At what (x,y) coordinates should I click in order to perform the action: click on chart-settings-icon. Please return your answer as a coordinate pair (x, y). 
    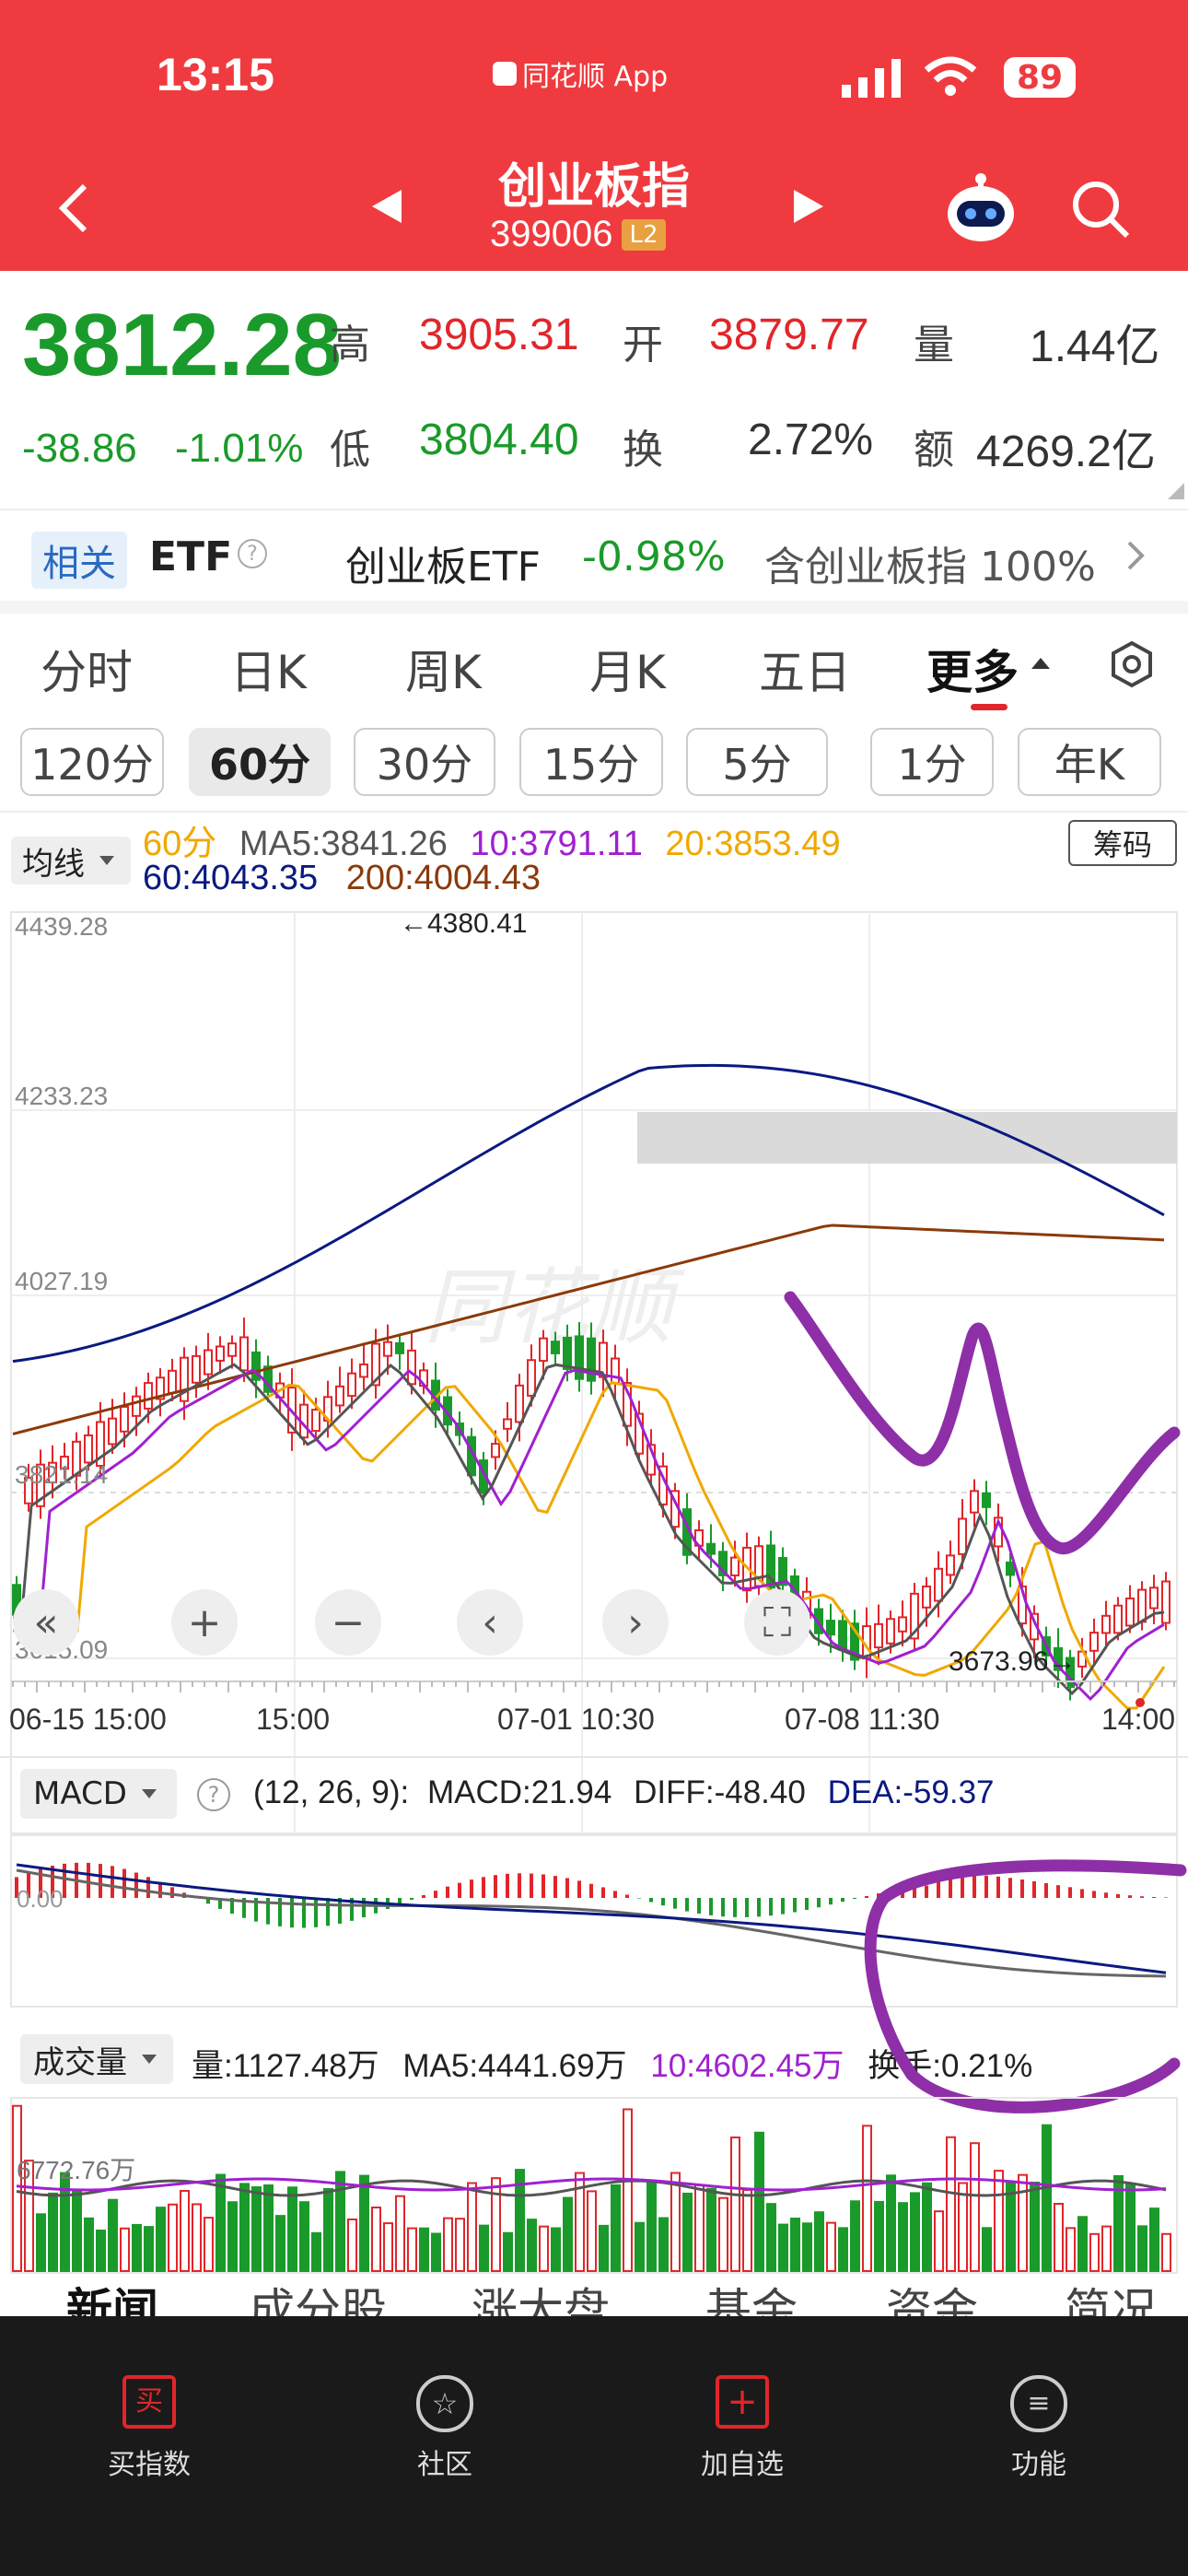
    Looking at the image, I should click on (1132, 664).